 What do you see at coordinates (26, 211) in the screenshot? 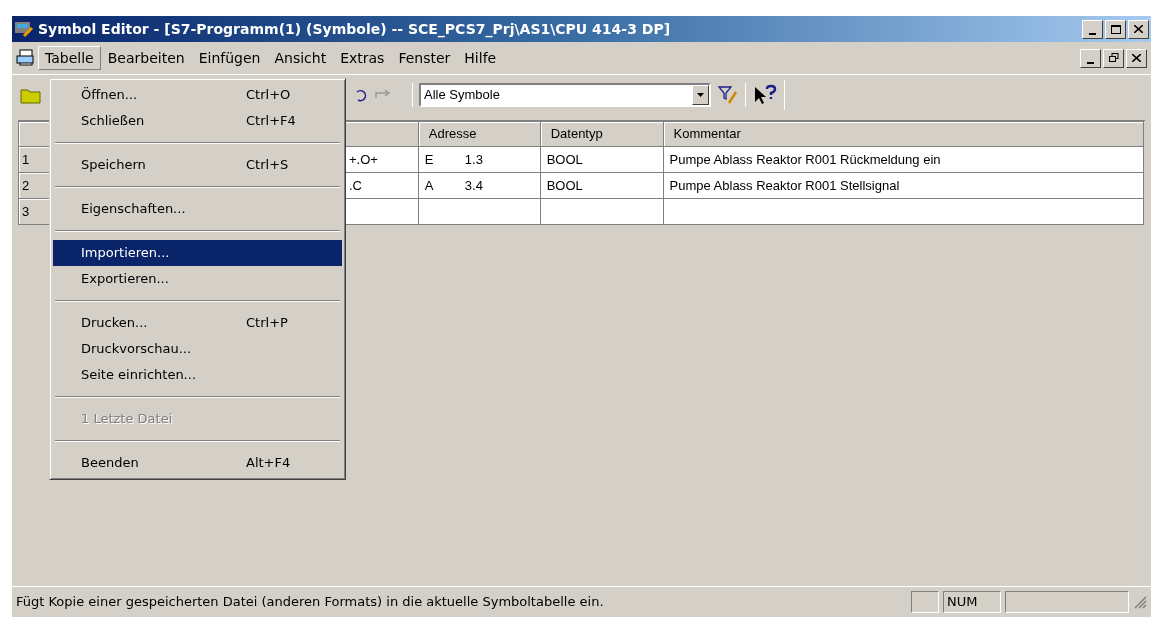
I see `row-number: 3` at bounding box center [26, 211].